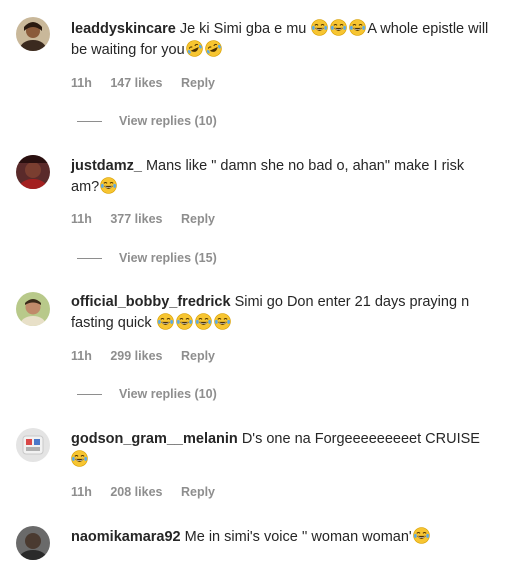 Image resolution: width=519 pixels, height=562 pixels. Describe the element at coordinates (360, 439) in the screenshot. I see `comment-text: D's one na Forgeeeeeeeeet CRUISE` at that location.